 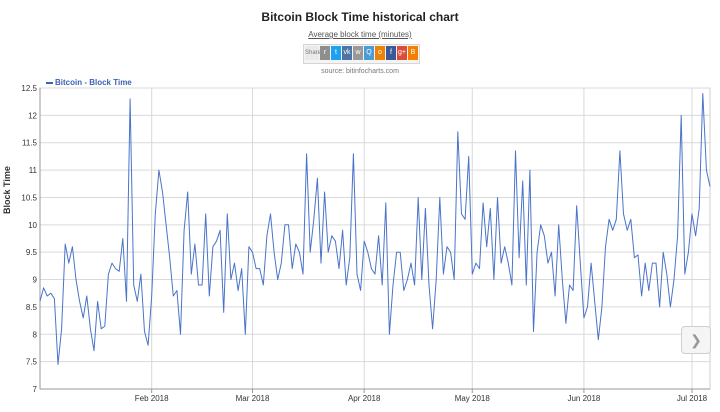 What do you see at coordinates (692, 398) in the screenshot?
I see `x-tick-label: Jul 2018` at bounding box center [692, 398].